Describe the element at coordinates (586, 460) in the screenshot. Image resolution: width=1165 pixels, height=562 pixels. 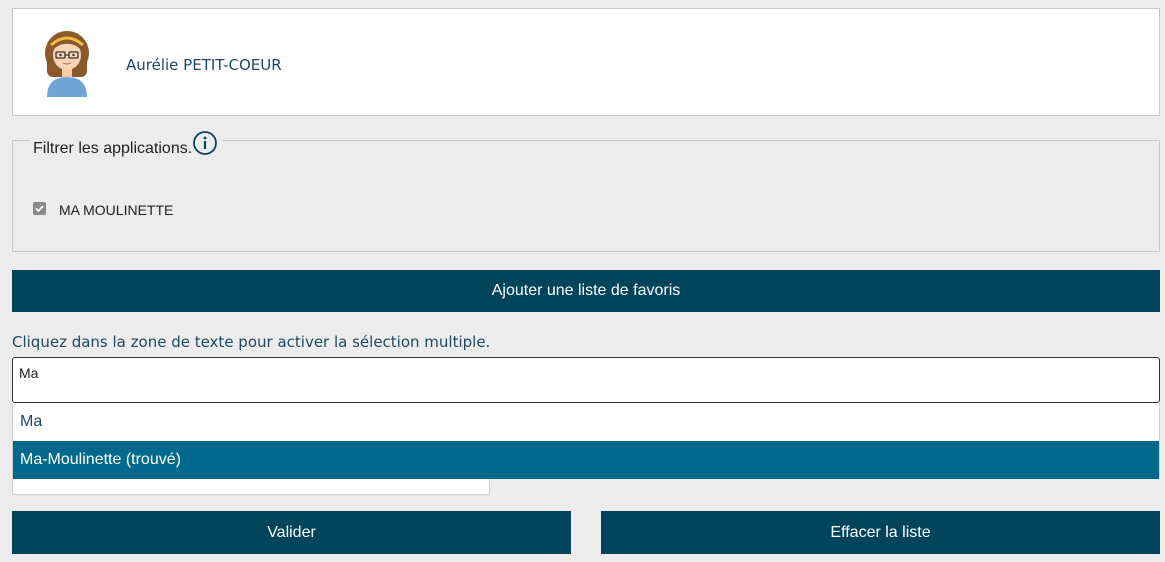
I see `dropdown-option-active: Ma-Moulinette (trouvé)` at that location.